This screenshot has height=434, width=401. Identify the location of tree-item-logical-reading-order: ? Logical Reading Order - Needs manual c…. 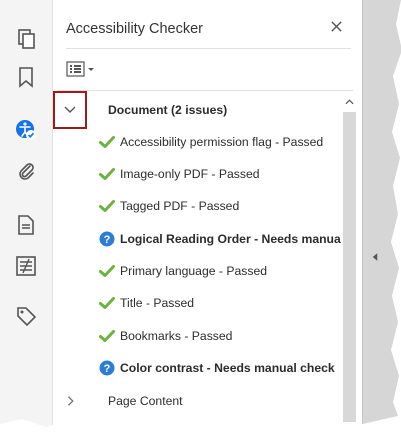
(220, 239).